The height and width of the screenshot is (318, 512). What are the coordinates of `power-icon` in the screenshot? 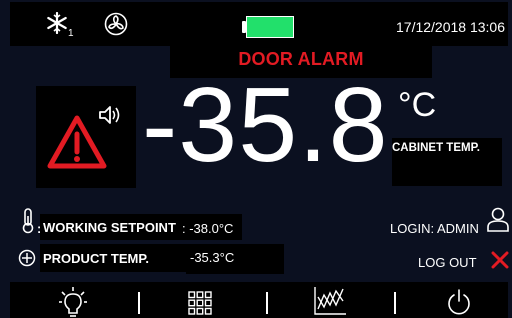 It's located at (459, 302).